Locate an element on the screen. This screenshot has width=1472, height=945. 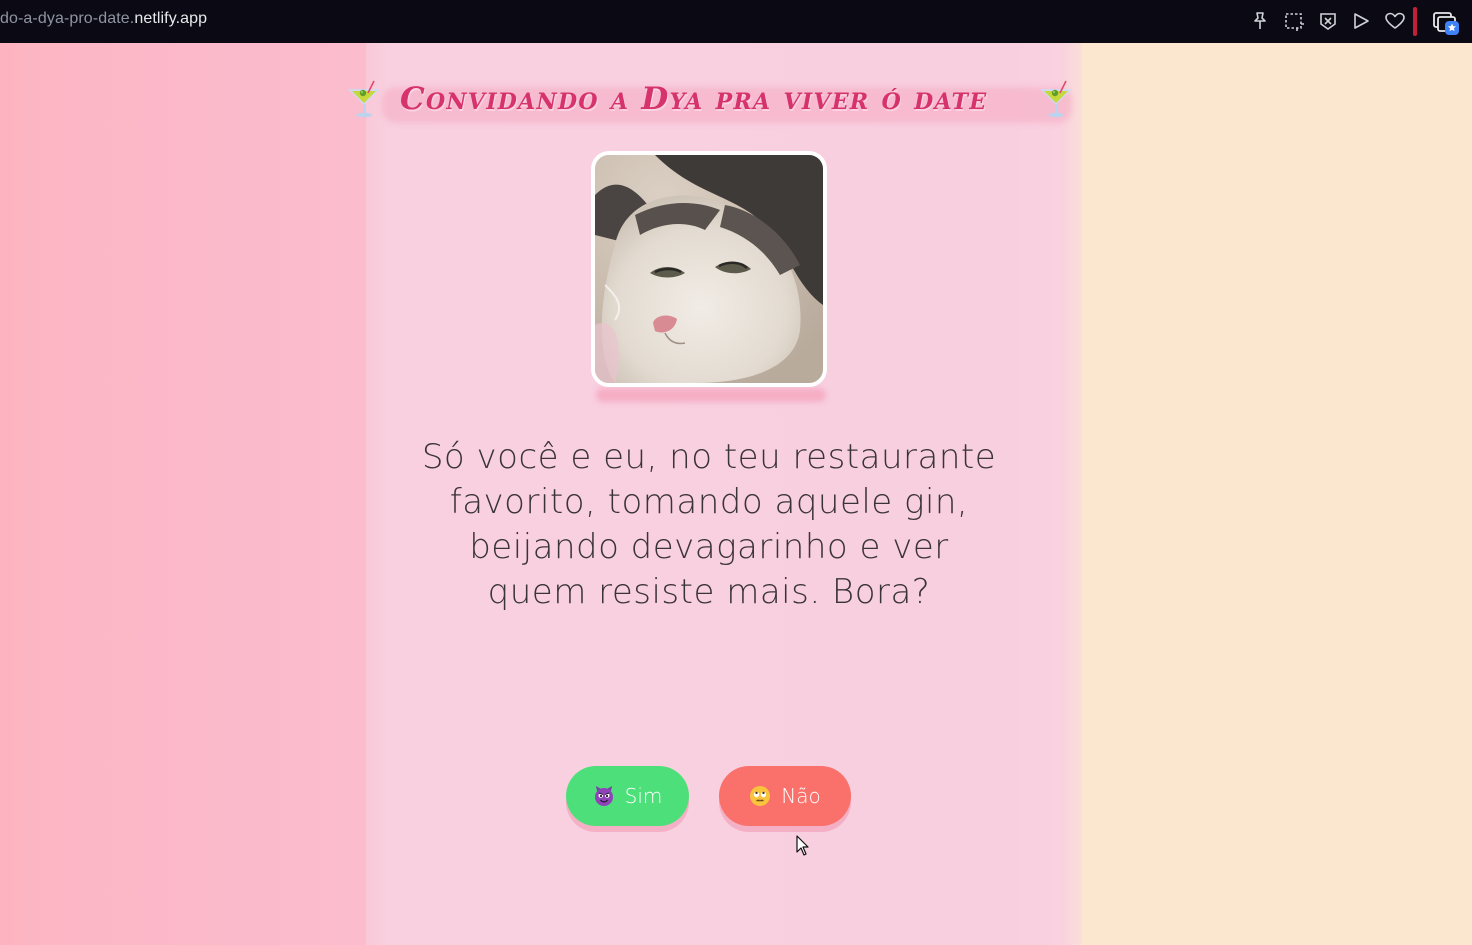
url-prefix: do-a-dya-pro-date. is located at coordinates (67, 18).